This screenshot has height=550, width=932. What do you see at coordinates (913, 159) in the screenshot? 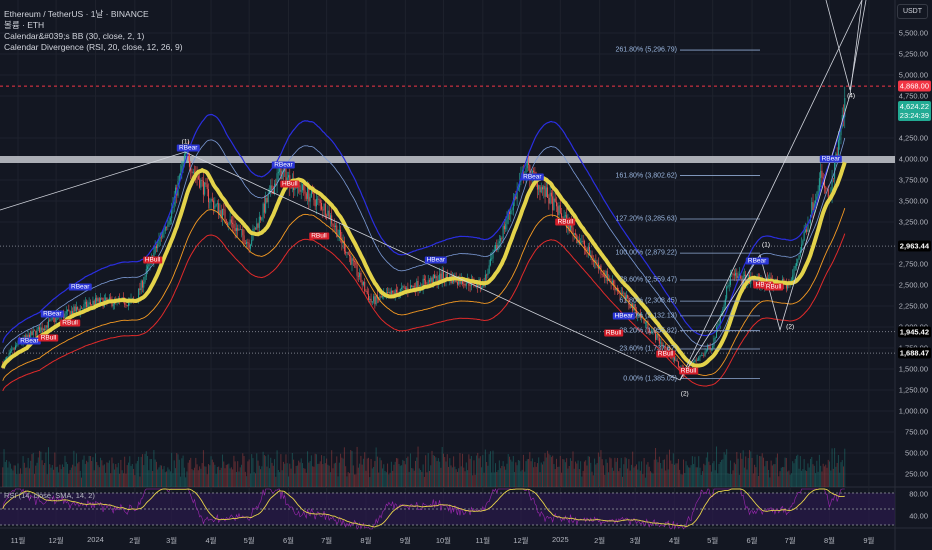
I see `price-axis-label: 4,000.00` at bounding box center [913, 159].